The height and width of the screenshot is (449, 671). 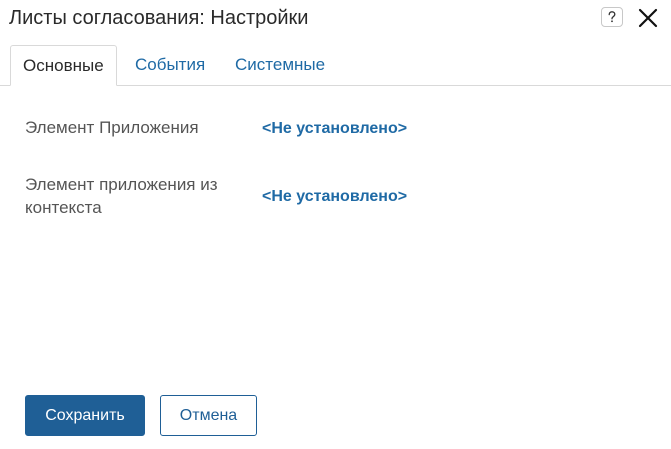 What do you see at coordinates (334, 128) in the screenshot?
I see `field-value-app-element: <Не установлено>` at bounding box center [334, 128].